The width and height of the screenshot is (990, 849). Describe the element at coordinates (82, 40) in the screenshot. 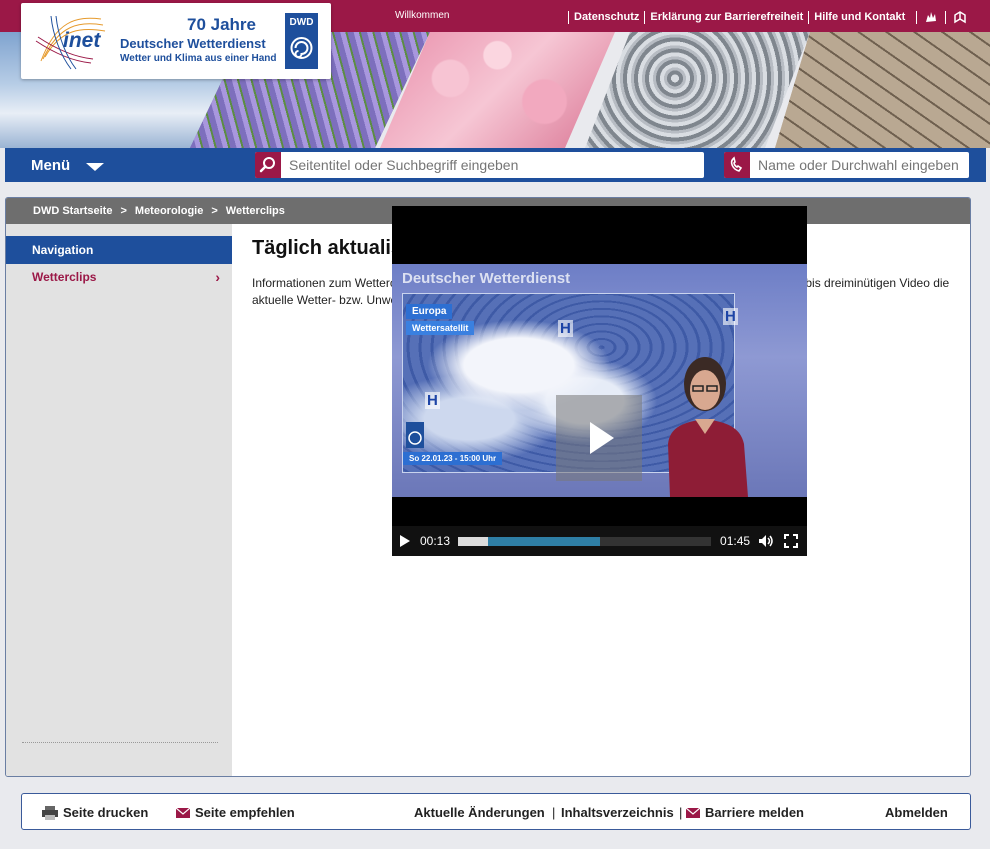

I see `inet-wordmark: inet` at that location.